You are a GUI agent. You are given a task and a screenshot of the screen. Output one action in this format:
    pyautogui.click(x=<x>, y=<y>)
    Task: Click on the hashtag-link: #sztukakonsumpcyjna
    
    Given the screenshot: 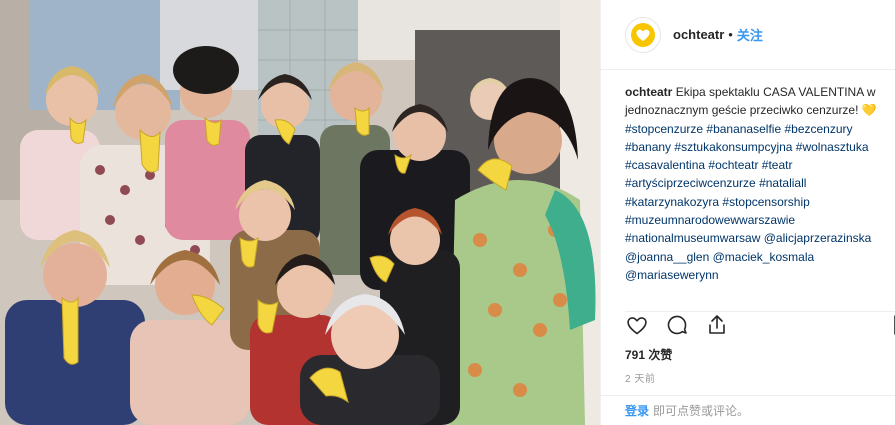 What is the action you would take?
    pyautogui.click(x=733, y=147)
    